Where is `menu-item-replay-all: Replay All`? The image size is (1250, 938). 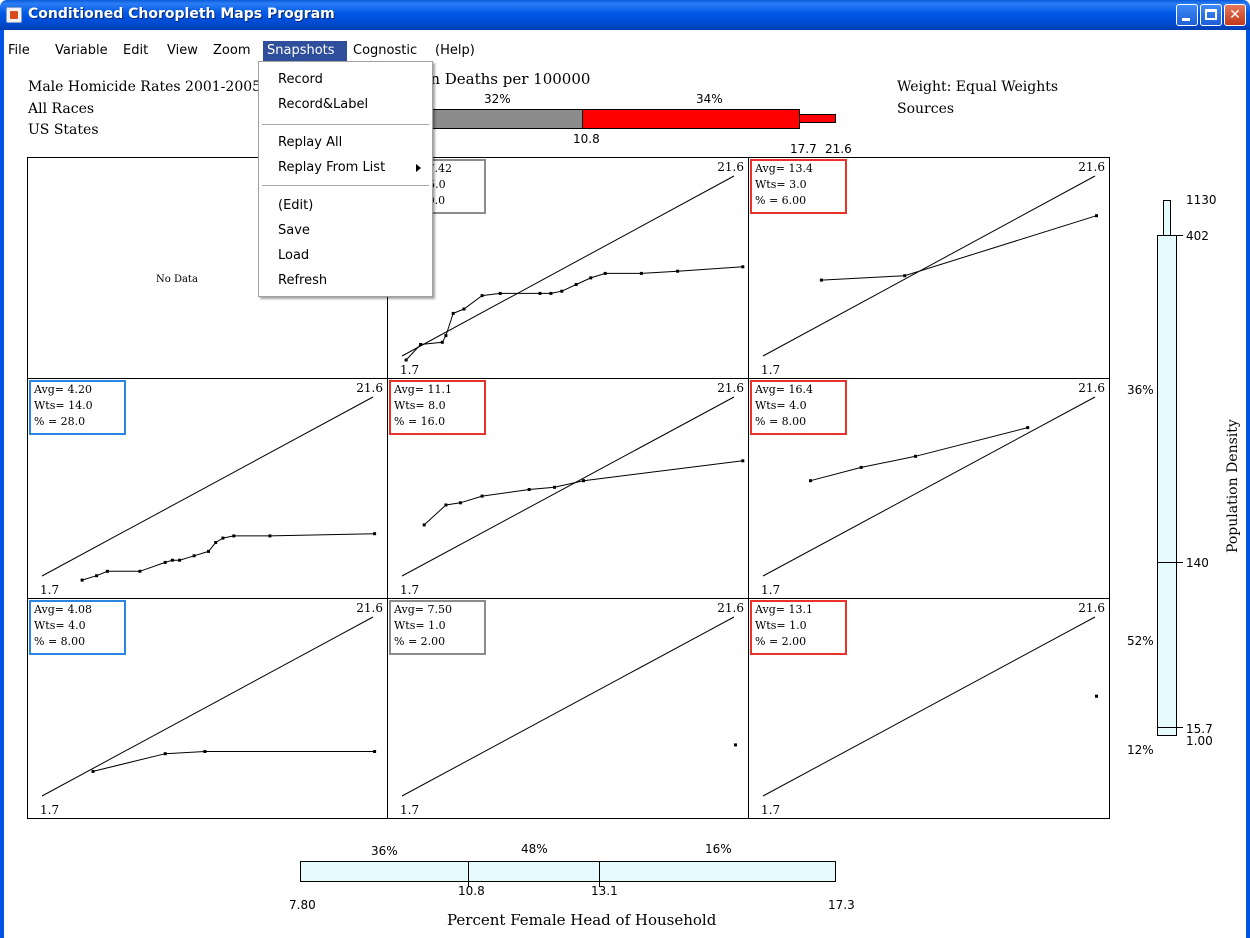 menu-item-replay-all: Replay All is located at coordinates (310, 142).